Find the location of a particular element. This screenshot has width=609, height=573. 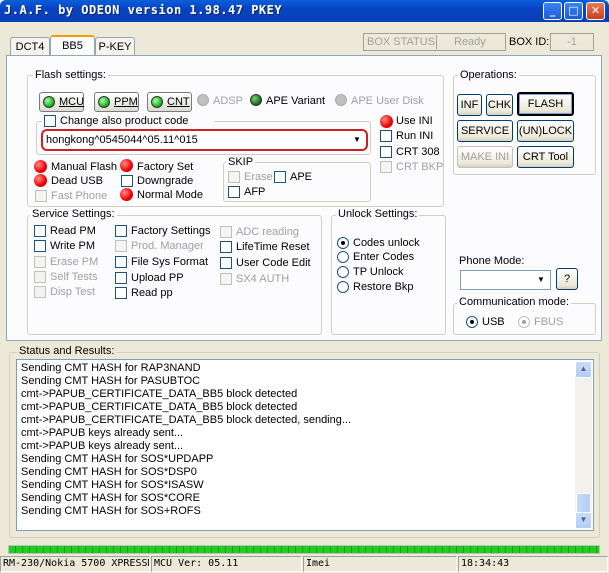

downgrade-checkbox is located at coordinates (127, 181).